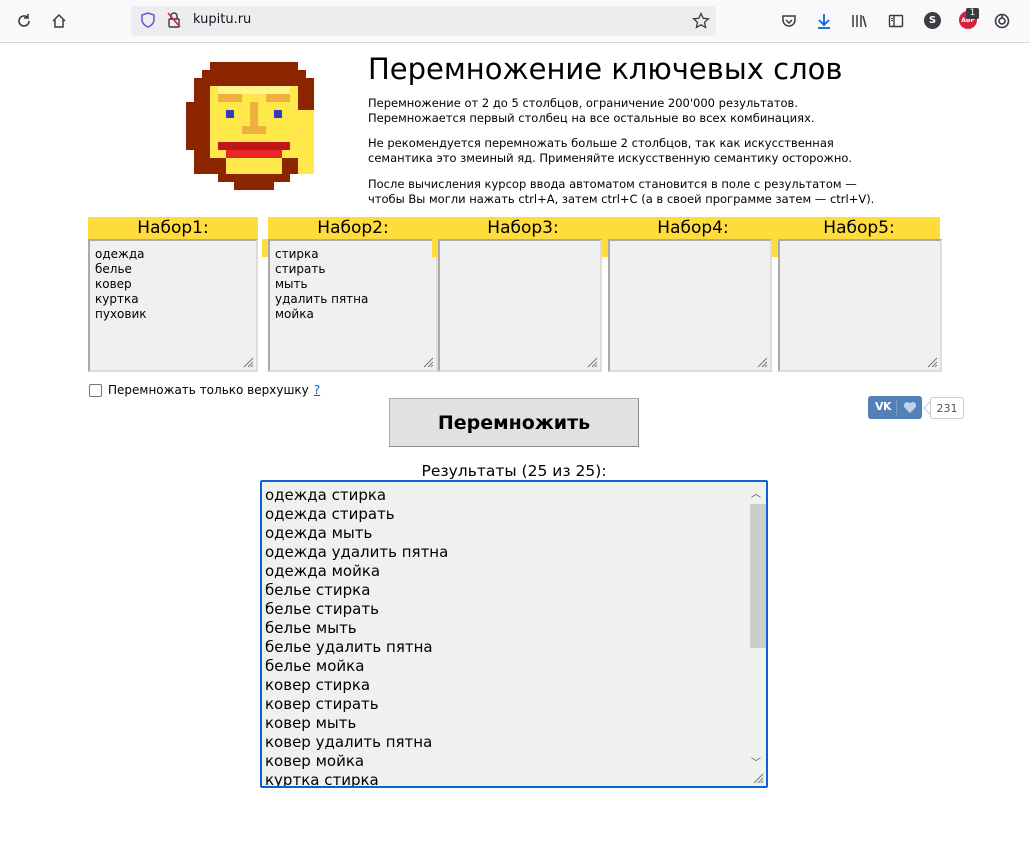 This screenshot has height=845, width=1030. What do you see at coordinates (318, 590) in the screenshot?
I see `result-line: белье стирка` at bounding box center [318, 590].